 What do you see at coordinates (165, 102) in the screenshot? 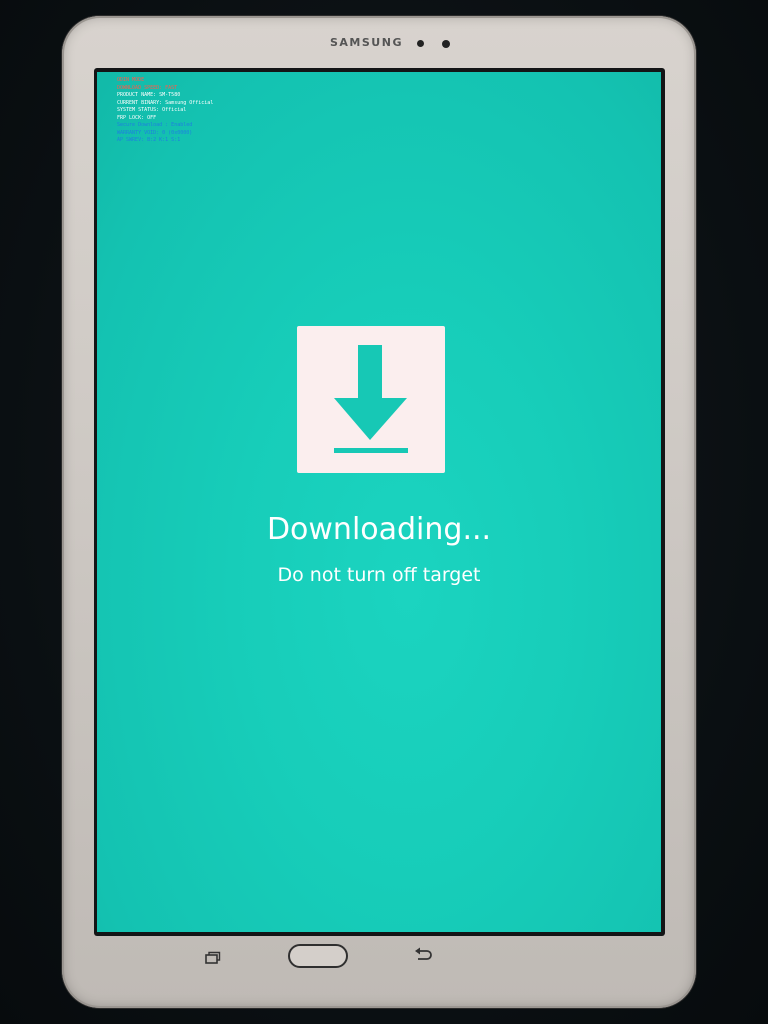
I see `info-line: CURRENT BINARY: Samsung Official` at bounding box center [165, 102].